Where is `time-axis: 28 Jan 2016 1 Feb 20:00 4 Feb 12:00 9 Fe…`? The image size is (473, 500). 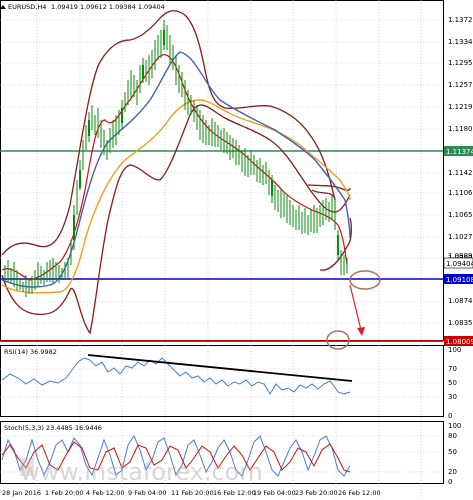 time-axis: 28 Jan 2016 1 Feb 20:00 4 Feb 12:00 9 Fe… is located at coordinates (191, 493).